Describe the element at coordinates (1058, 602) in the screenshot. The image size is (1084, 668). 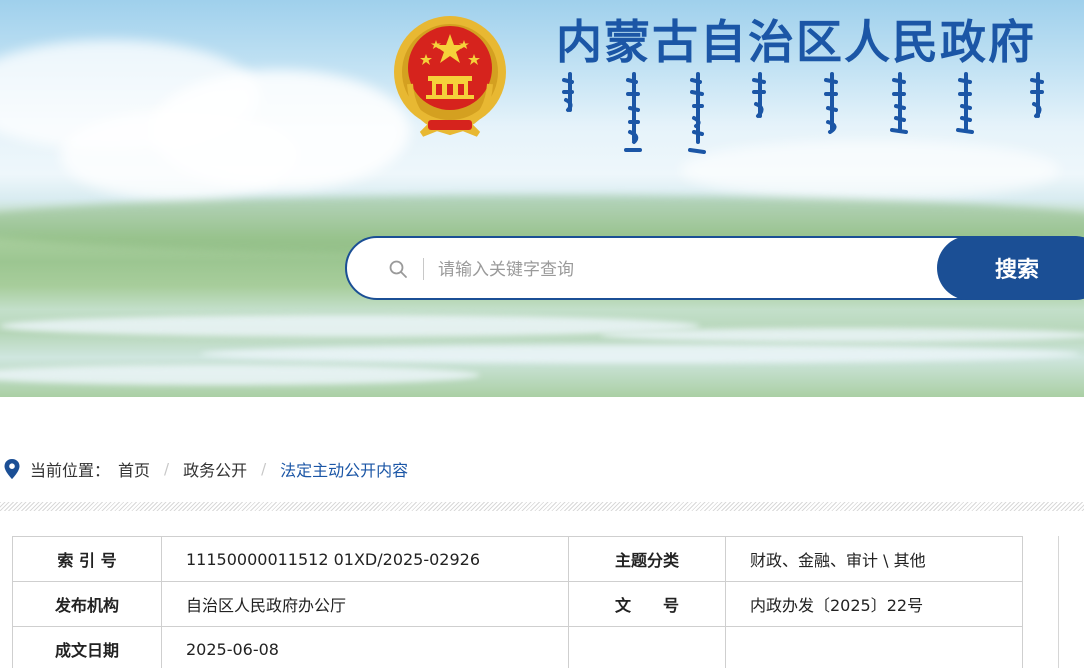
I see `content-right-border` at that location.